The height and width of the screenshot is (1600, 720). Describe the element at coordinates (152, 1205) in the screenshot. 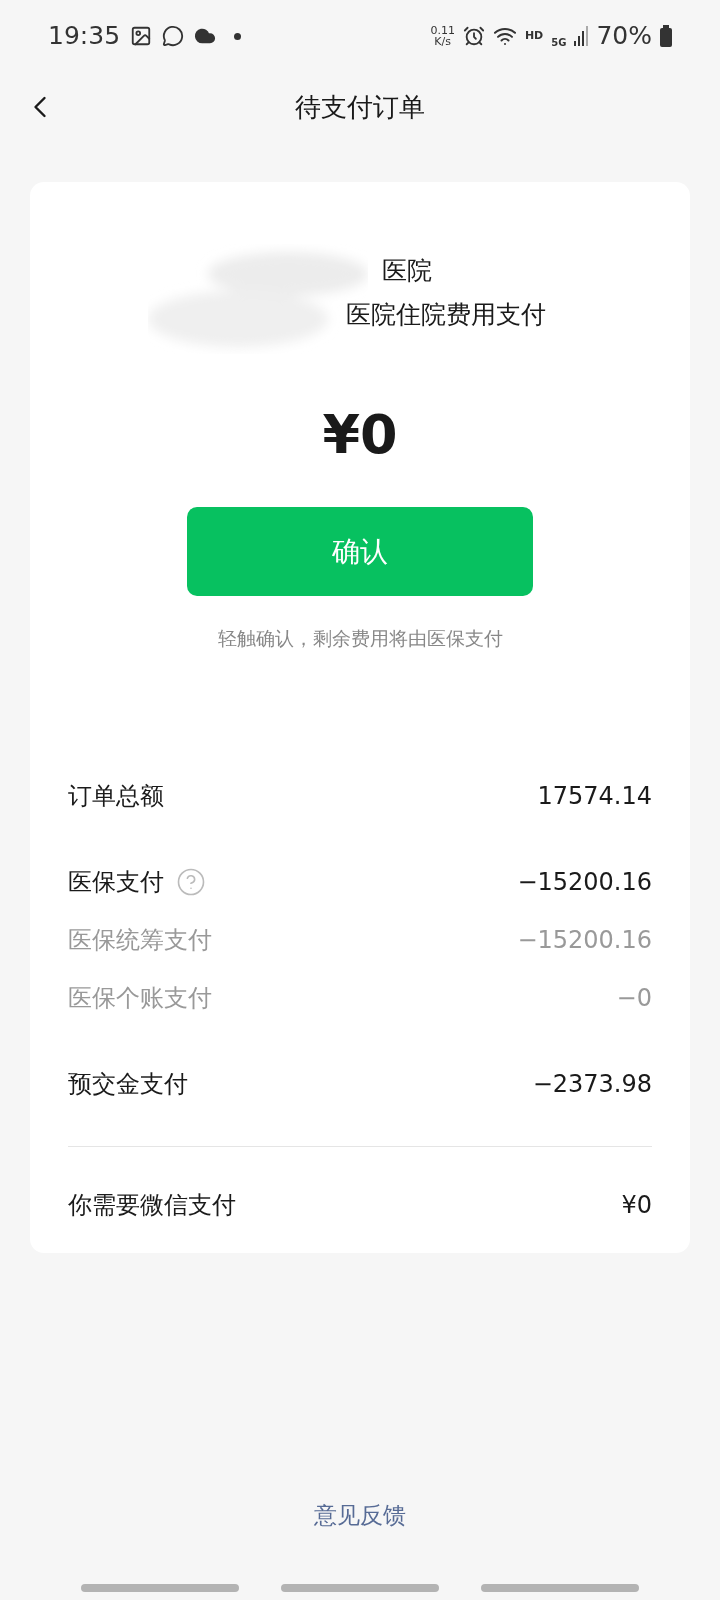

I see `total-label: 你需要微信支付` at that location.